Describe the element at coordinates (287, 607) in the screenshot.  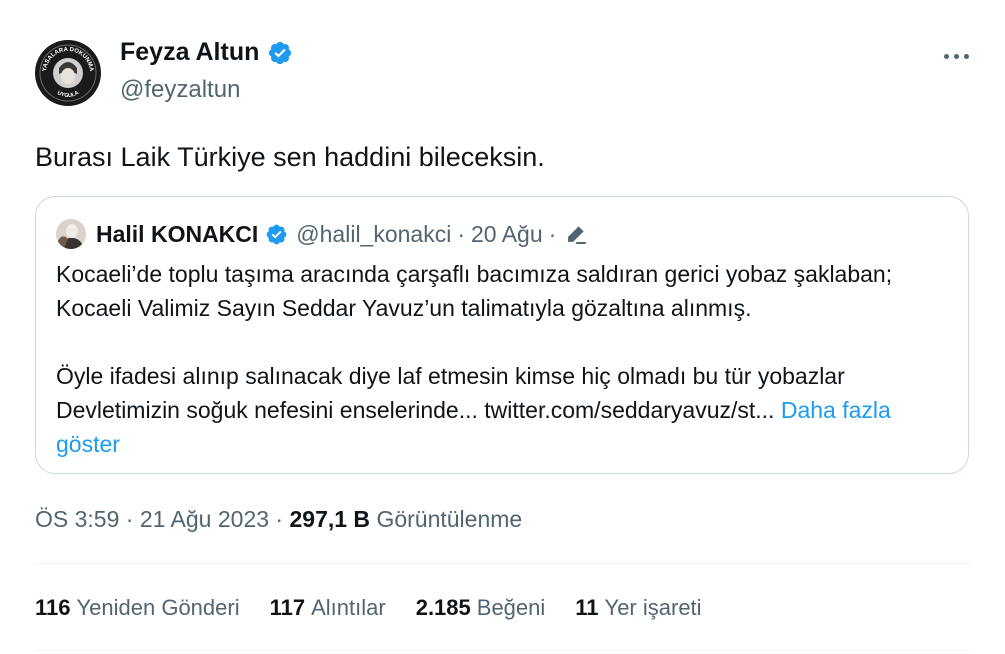
I see `stat-quotes-count: 117` at that location.